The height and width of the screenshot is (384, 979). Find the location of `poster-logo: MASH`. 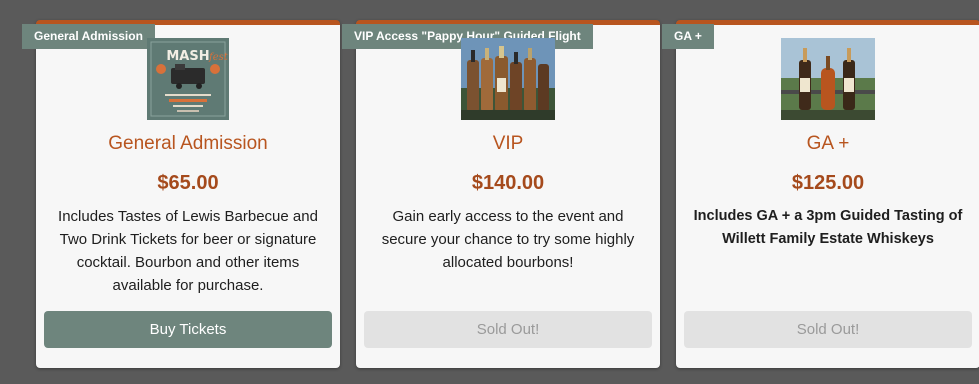

poster-logo: MASH is located at coordinates (187, 56).